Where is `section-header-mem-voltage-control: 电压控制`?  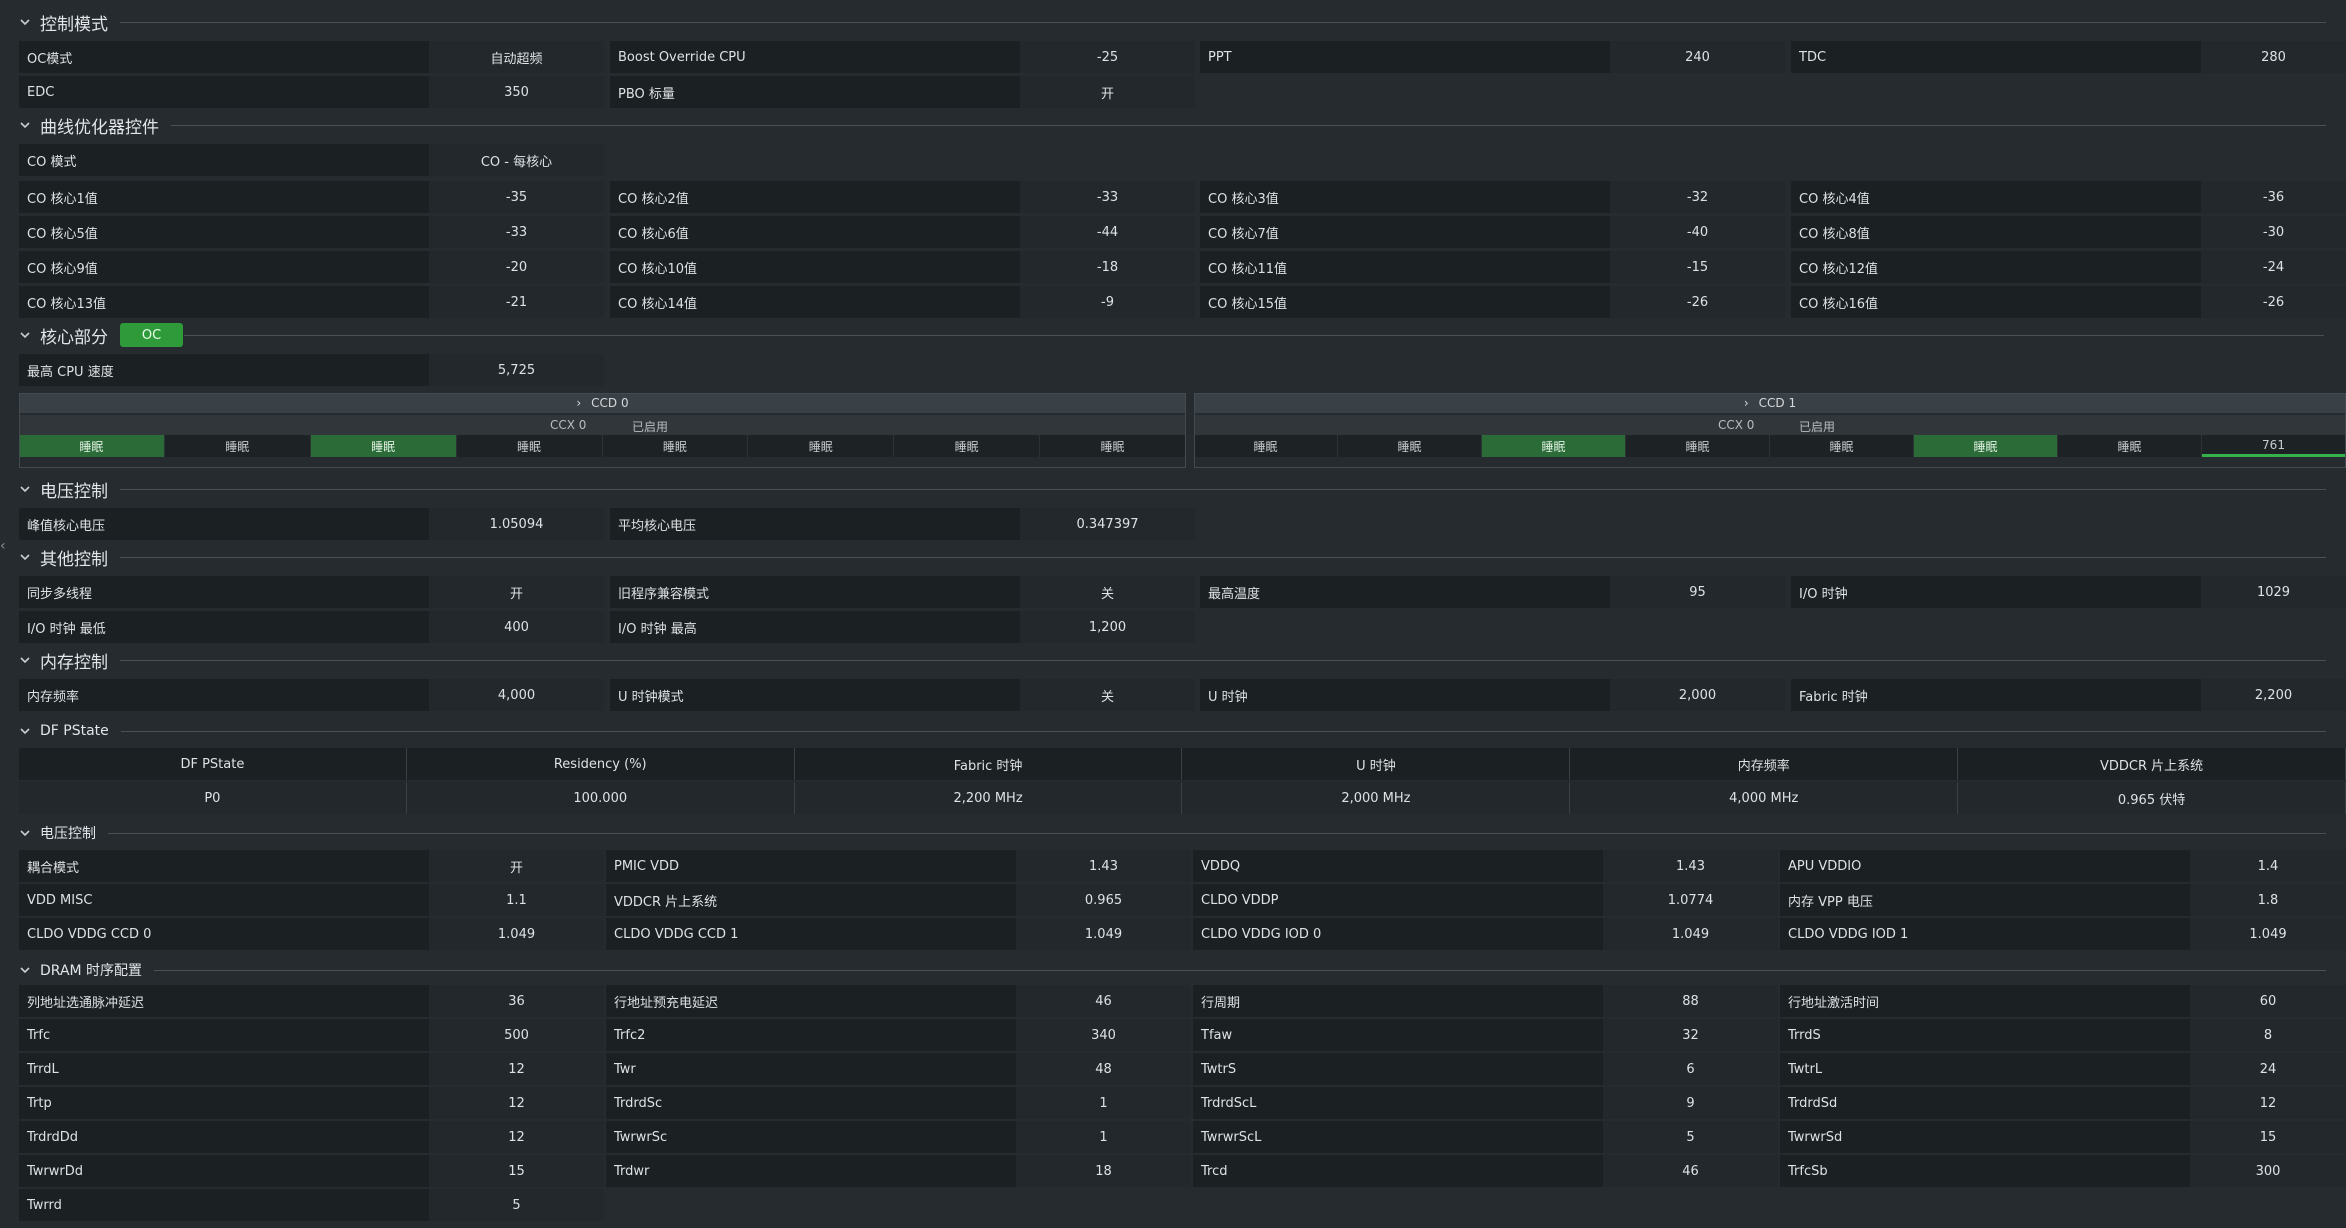
section-header-mem-voltage-control: 电压控制 is located at coordinates (1176, 833).